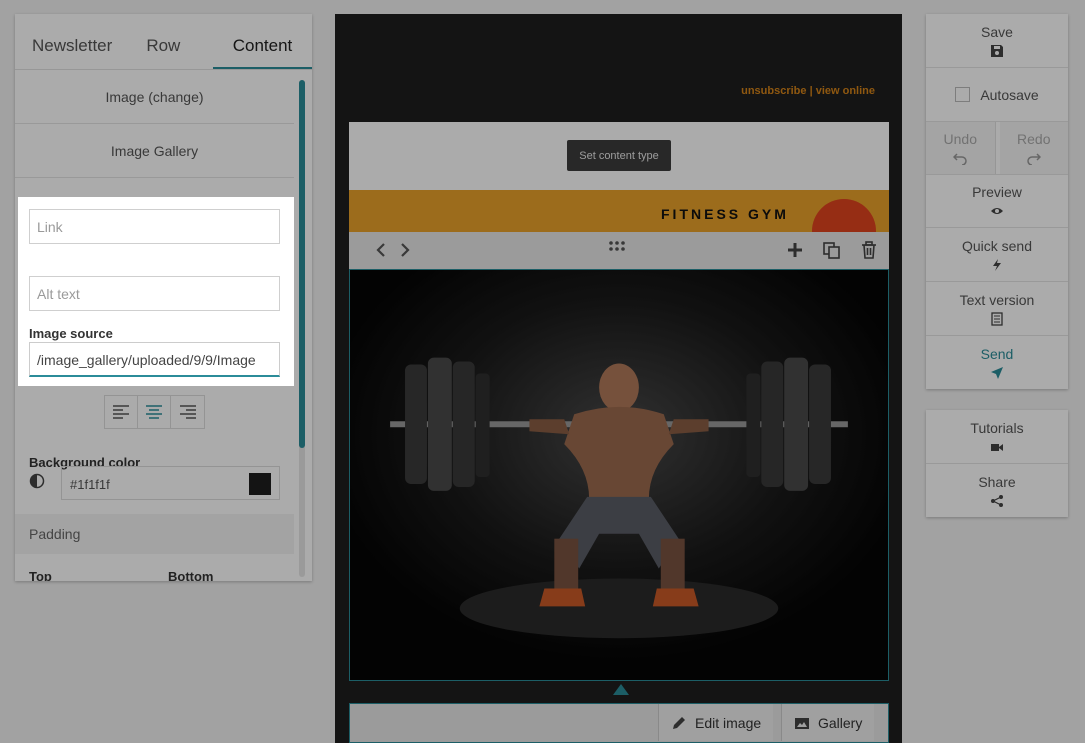 The height and width of the screenshot is (743, 1085). I want to click on text-version-button: Text version, so click(997, 309).